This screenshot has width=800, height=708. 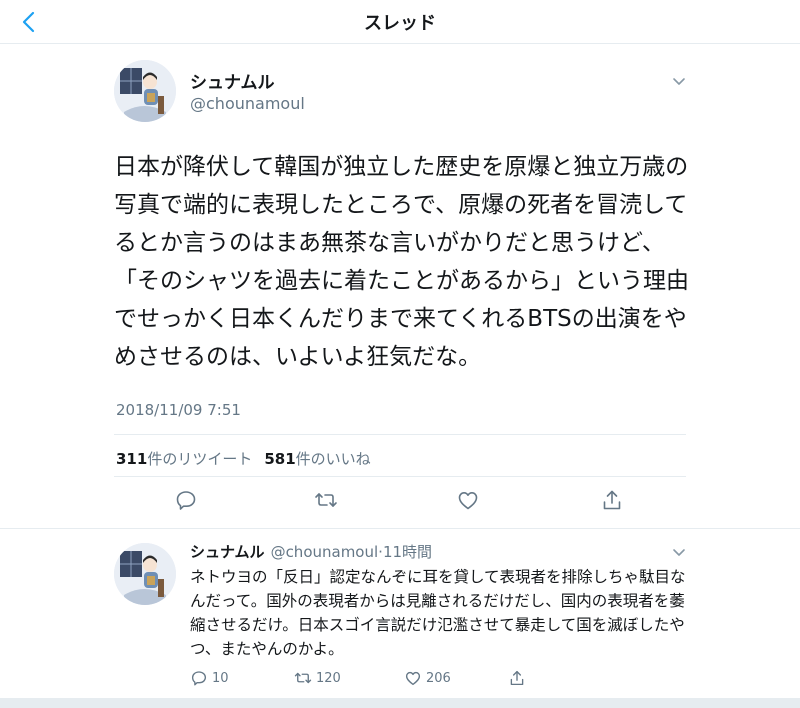 I want to click on reply-button, so click(x=186, y=500).